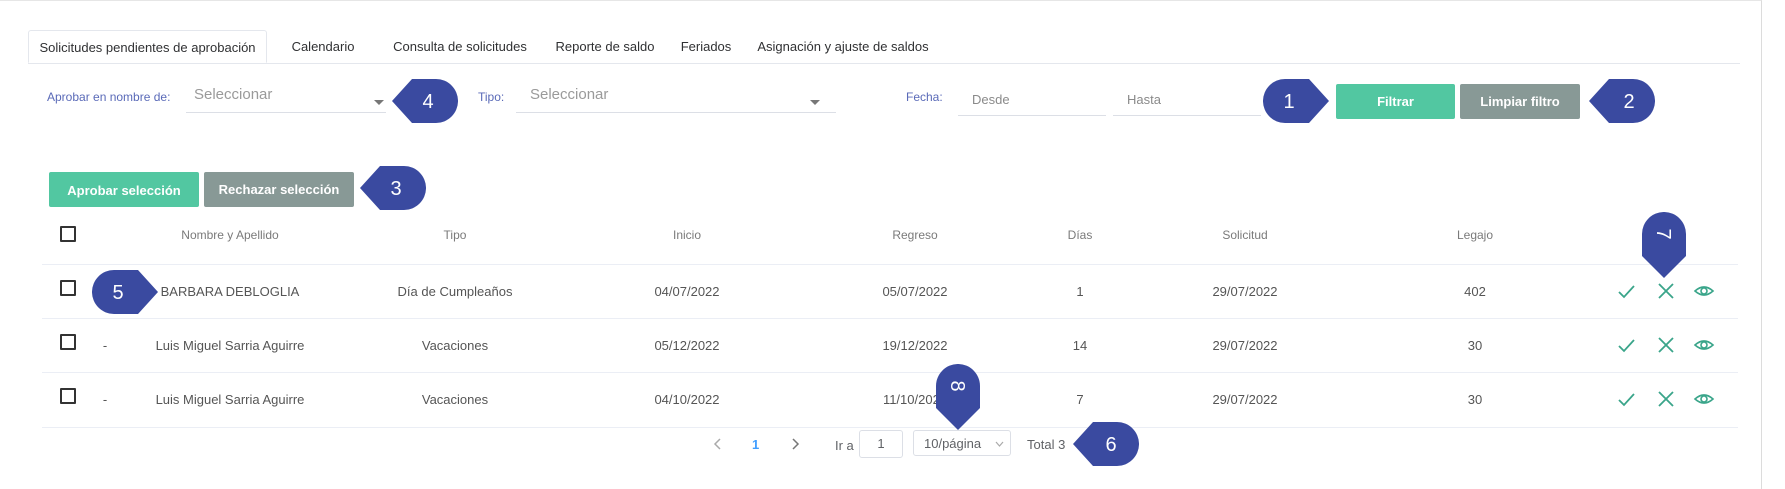  I want to click on tab-solicitudes-pendientes: Solicitudes pendientes de aprobación, so click(147, 46).